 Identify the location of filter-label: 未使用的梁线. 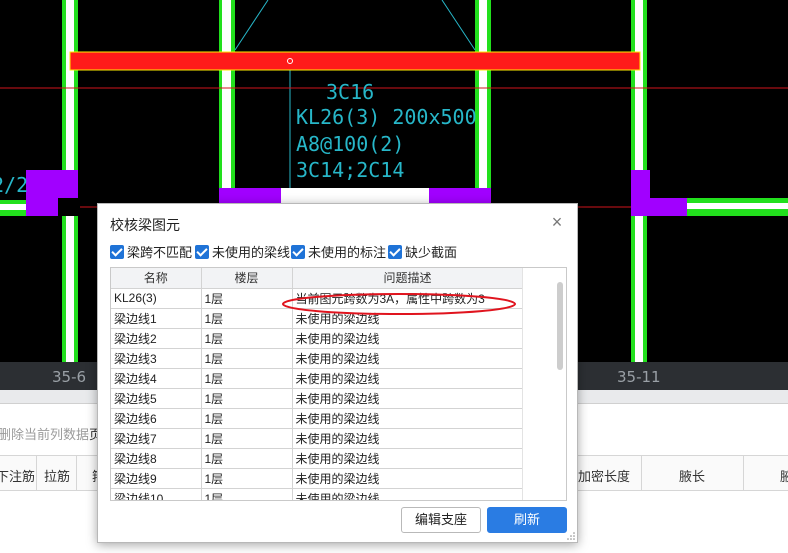
(251, 252).